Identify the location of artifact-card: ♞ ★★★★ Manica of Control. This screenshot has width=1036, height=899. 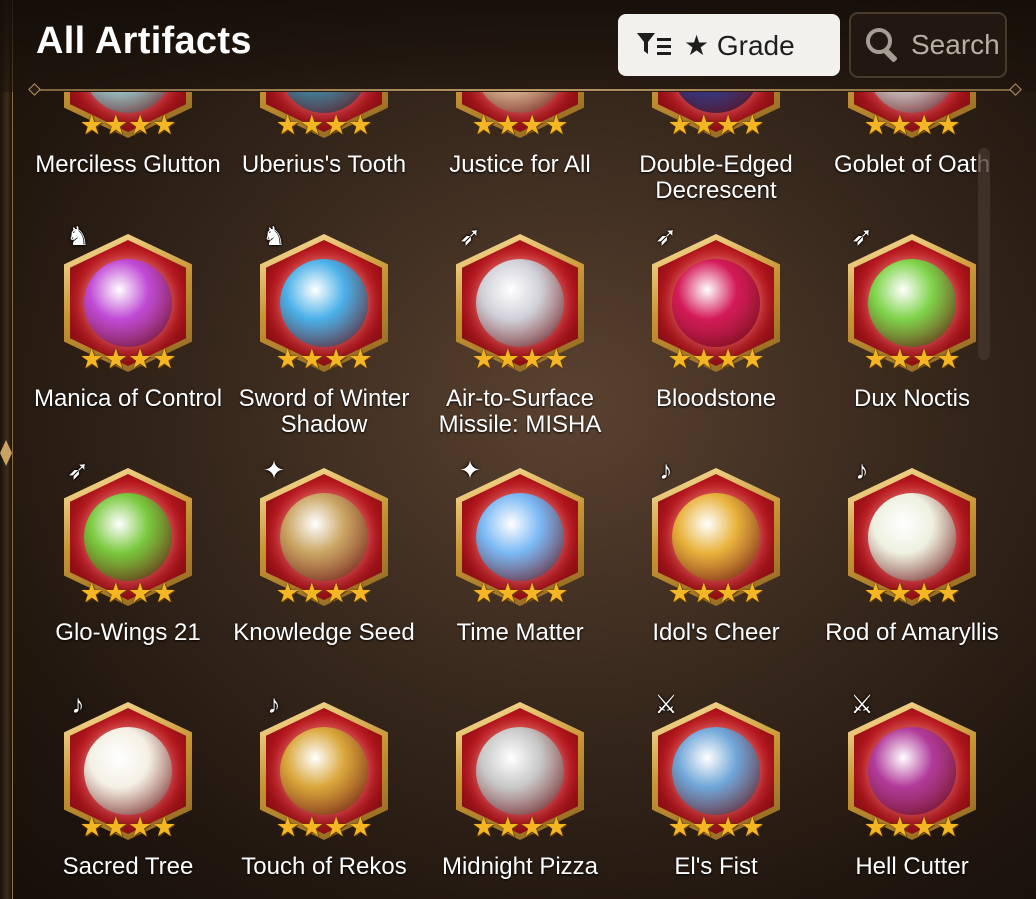
(121, 331).